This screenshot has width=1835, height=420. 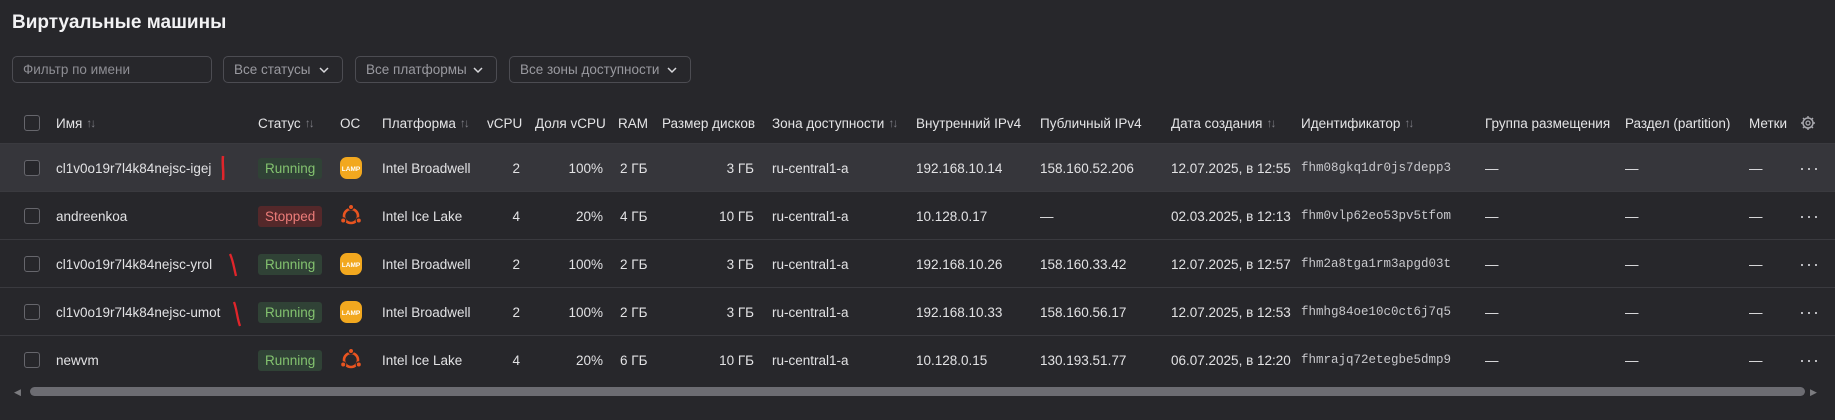 What do you see at coordinates (286, 123) in the screenshot?
I see `column-header-status: Статус ↑↓` at bounding box center [286, 123].